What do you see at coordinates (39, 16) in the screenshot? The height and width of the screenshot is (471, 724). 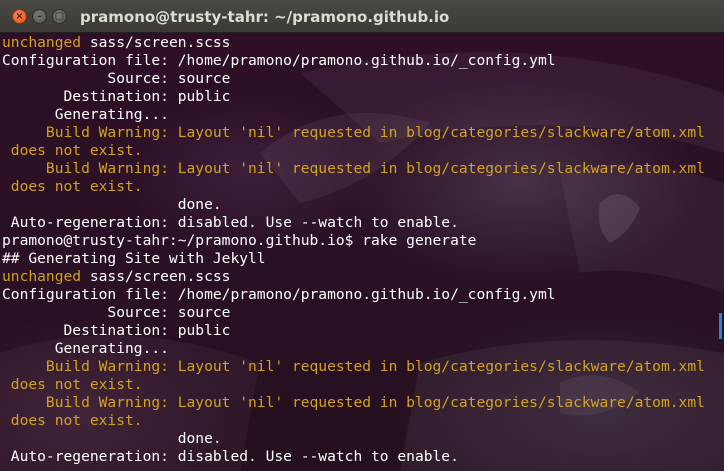 I see `minimize-icon: –` at bounding box center [39, 16].